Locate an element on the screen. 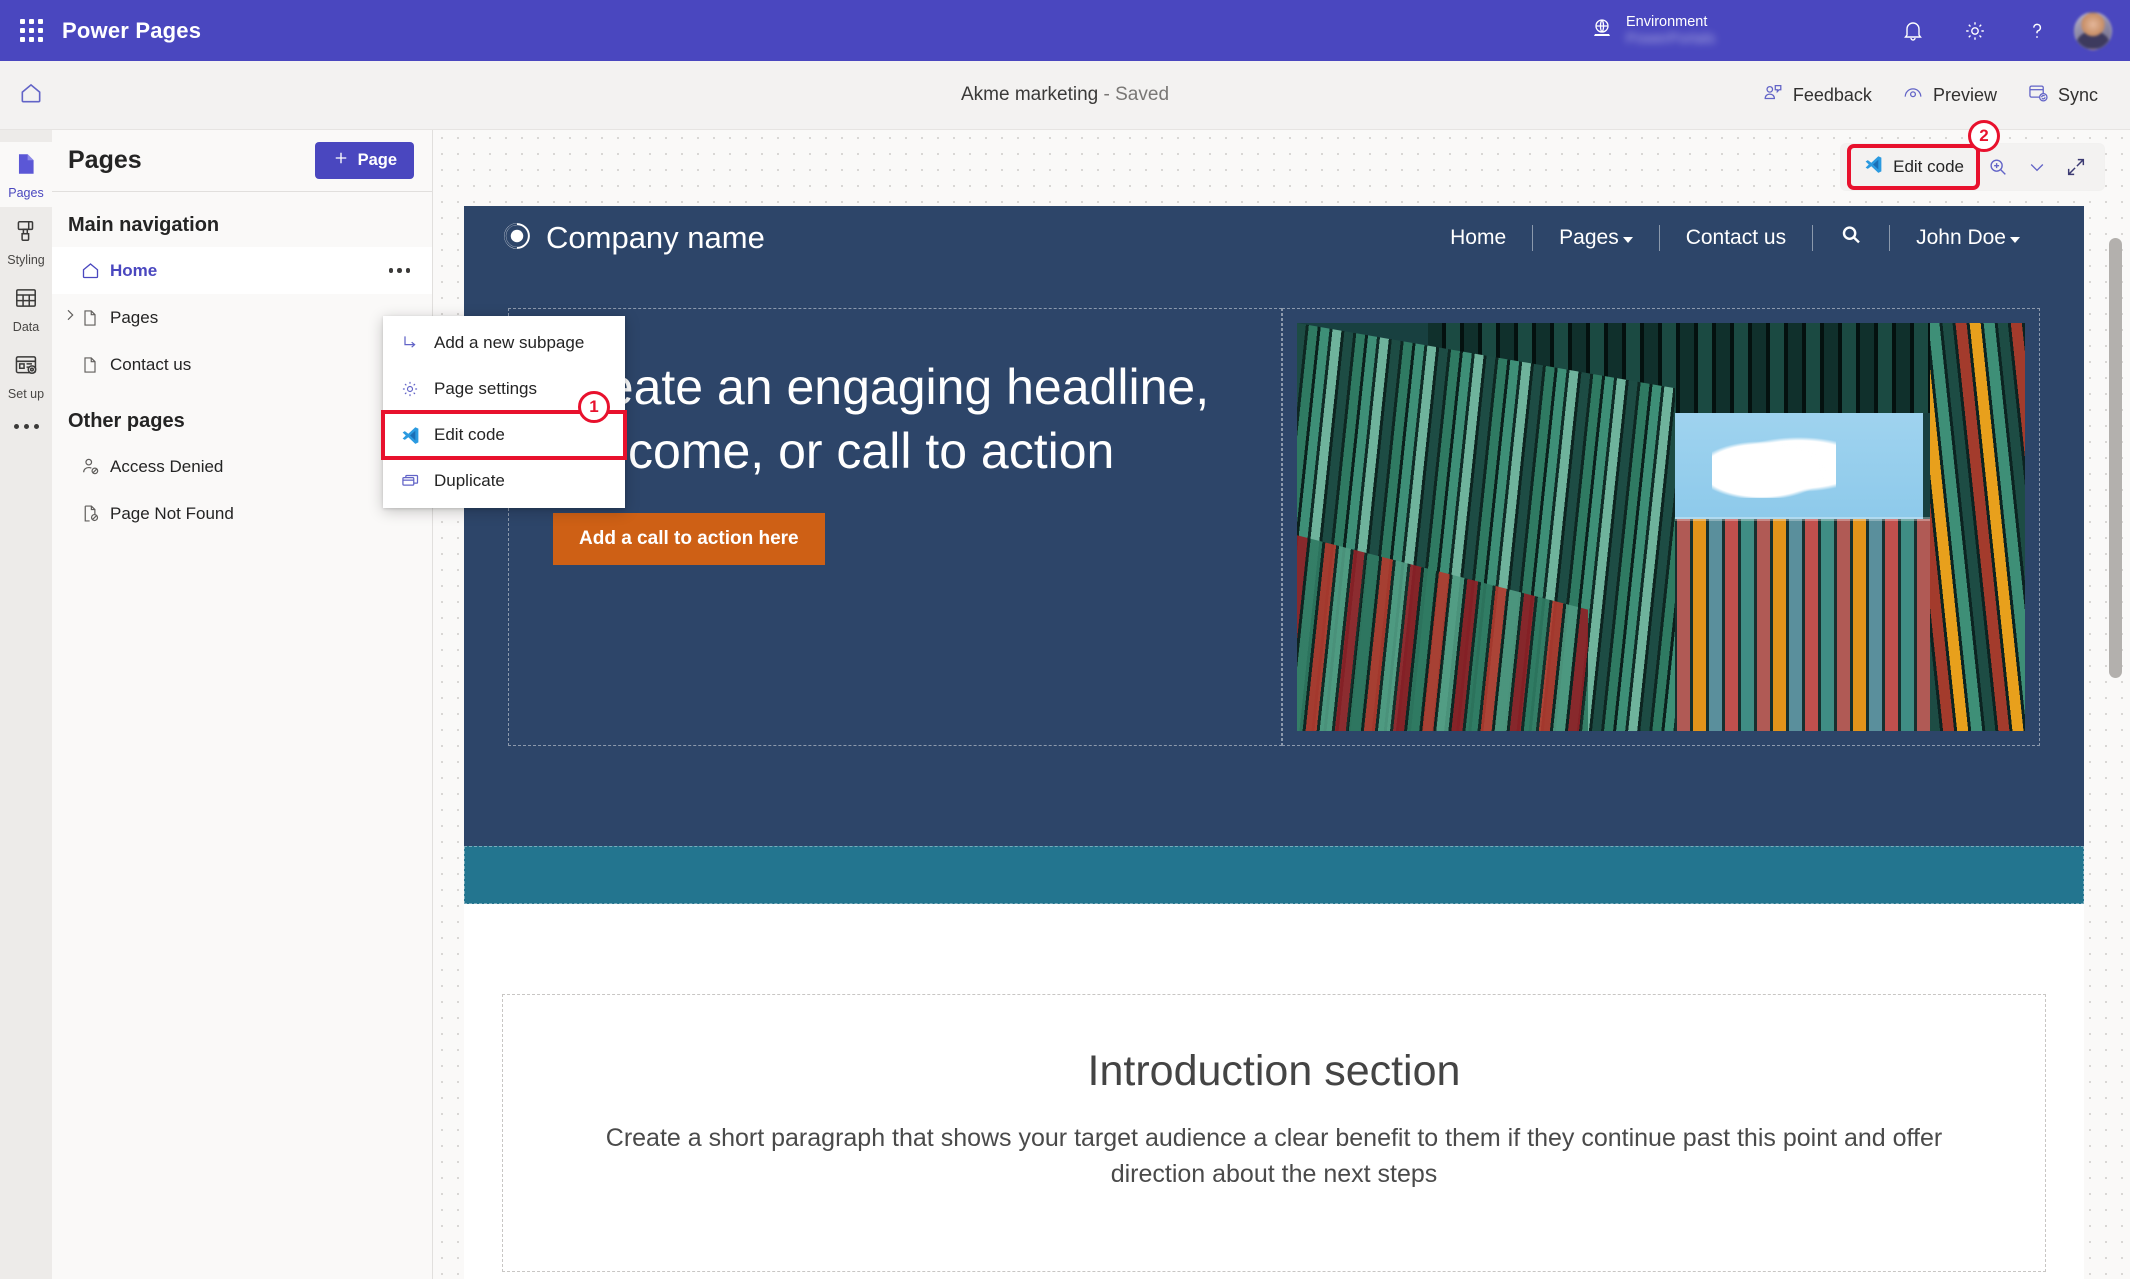 This screenshot has width=2130, height=1279. page-tree-item-pages: Pages is located at coordinates (242, 317).